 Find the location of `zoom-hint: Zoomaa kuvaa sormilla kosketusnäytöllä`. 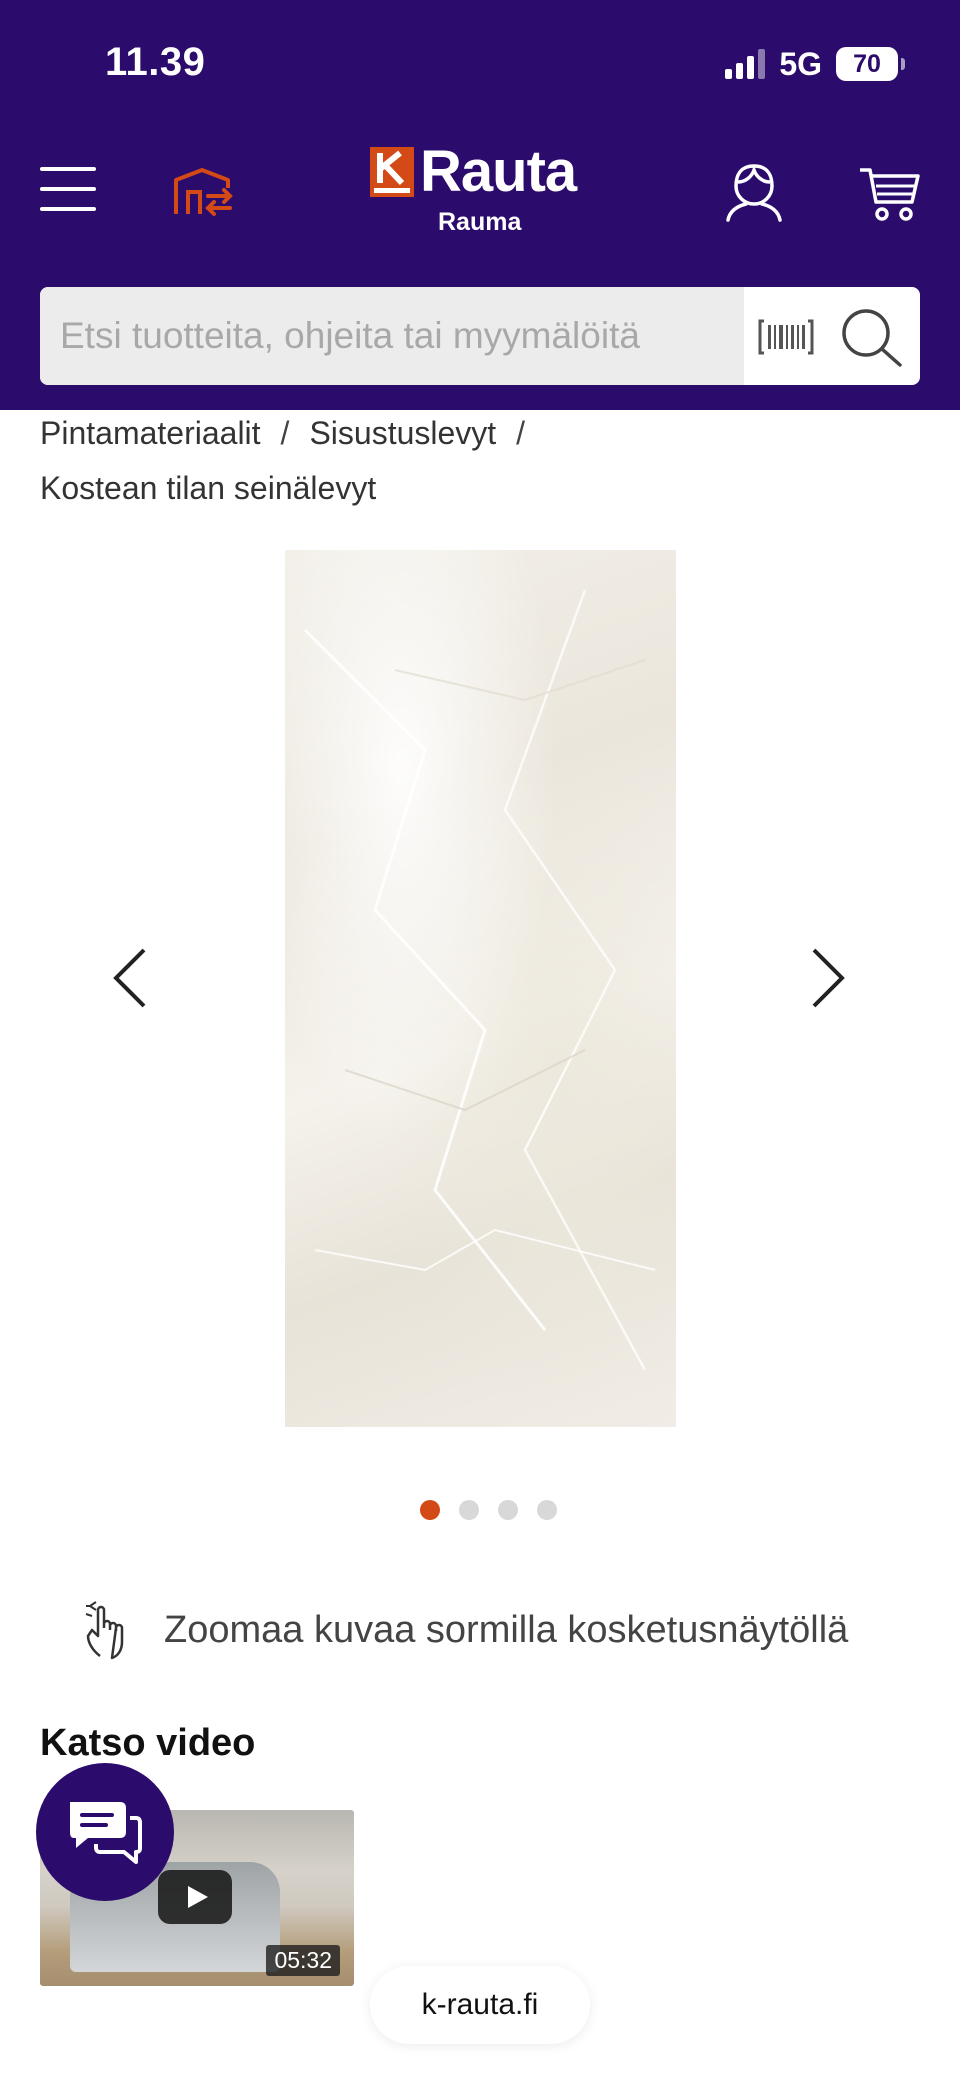

zoom-hint: Zoomaa kuvaa sormilla kosketusnäytöllä is located at coordinates (465, 1630).